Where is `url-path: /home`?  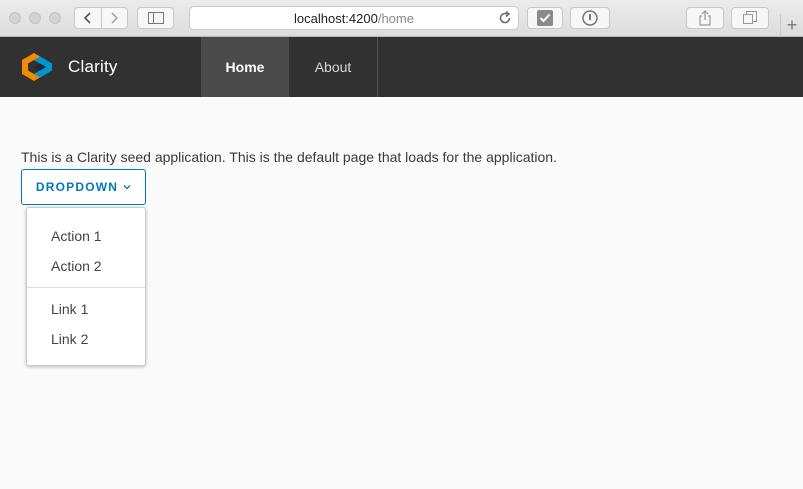
url-path: /home is located at coordinates (395, 18).